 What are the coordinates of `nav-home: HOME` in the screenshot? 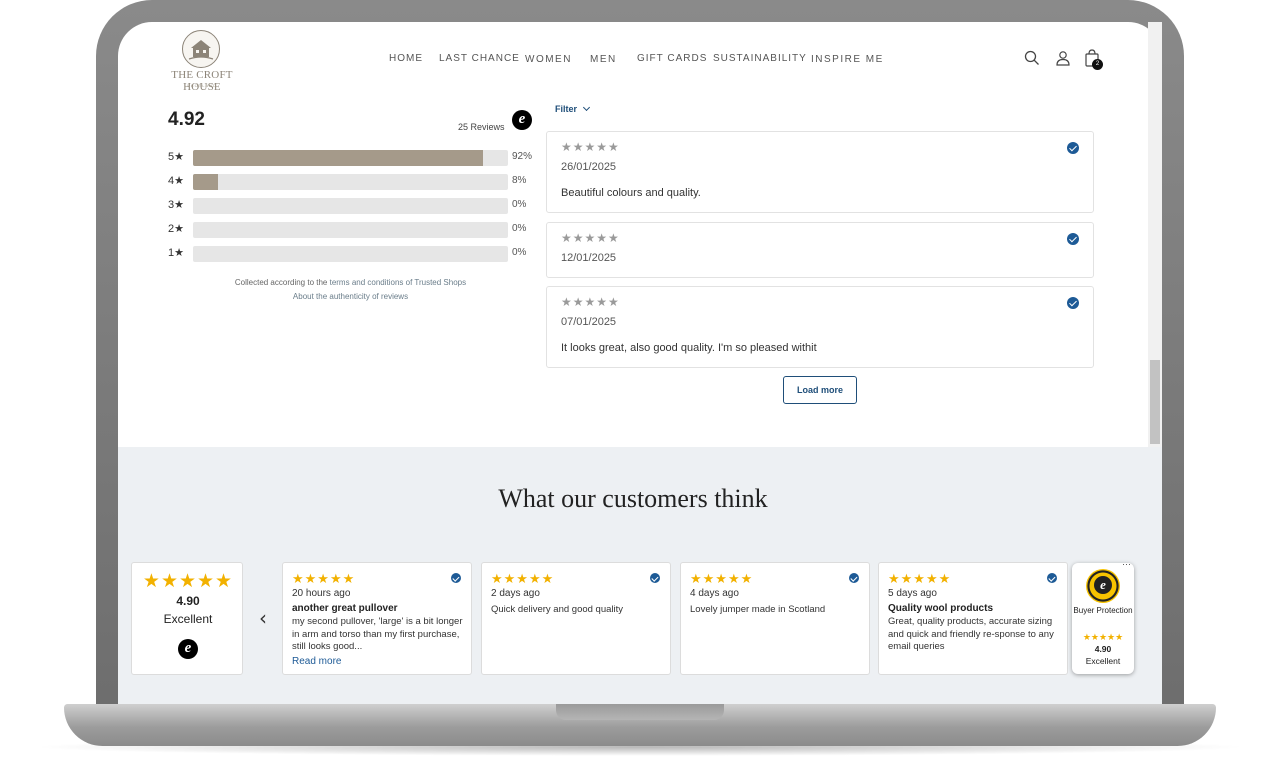 It's located at (406, 58).